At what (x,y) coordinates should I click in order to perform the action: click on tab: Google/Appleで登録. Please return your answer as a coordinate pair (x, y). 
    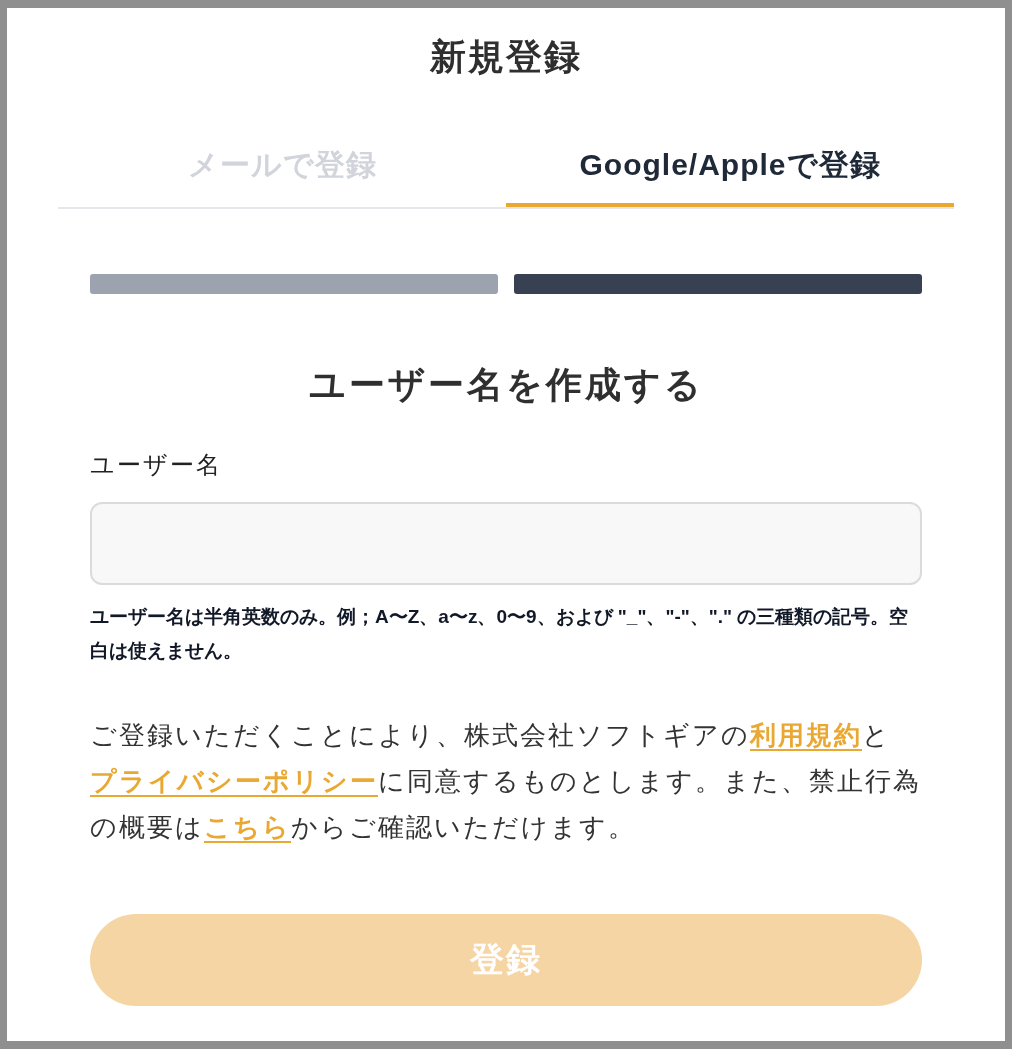
    Looking at the image, I should click on (730, 164).